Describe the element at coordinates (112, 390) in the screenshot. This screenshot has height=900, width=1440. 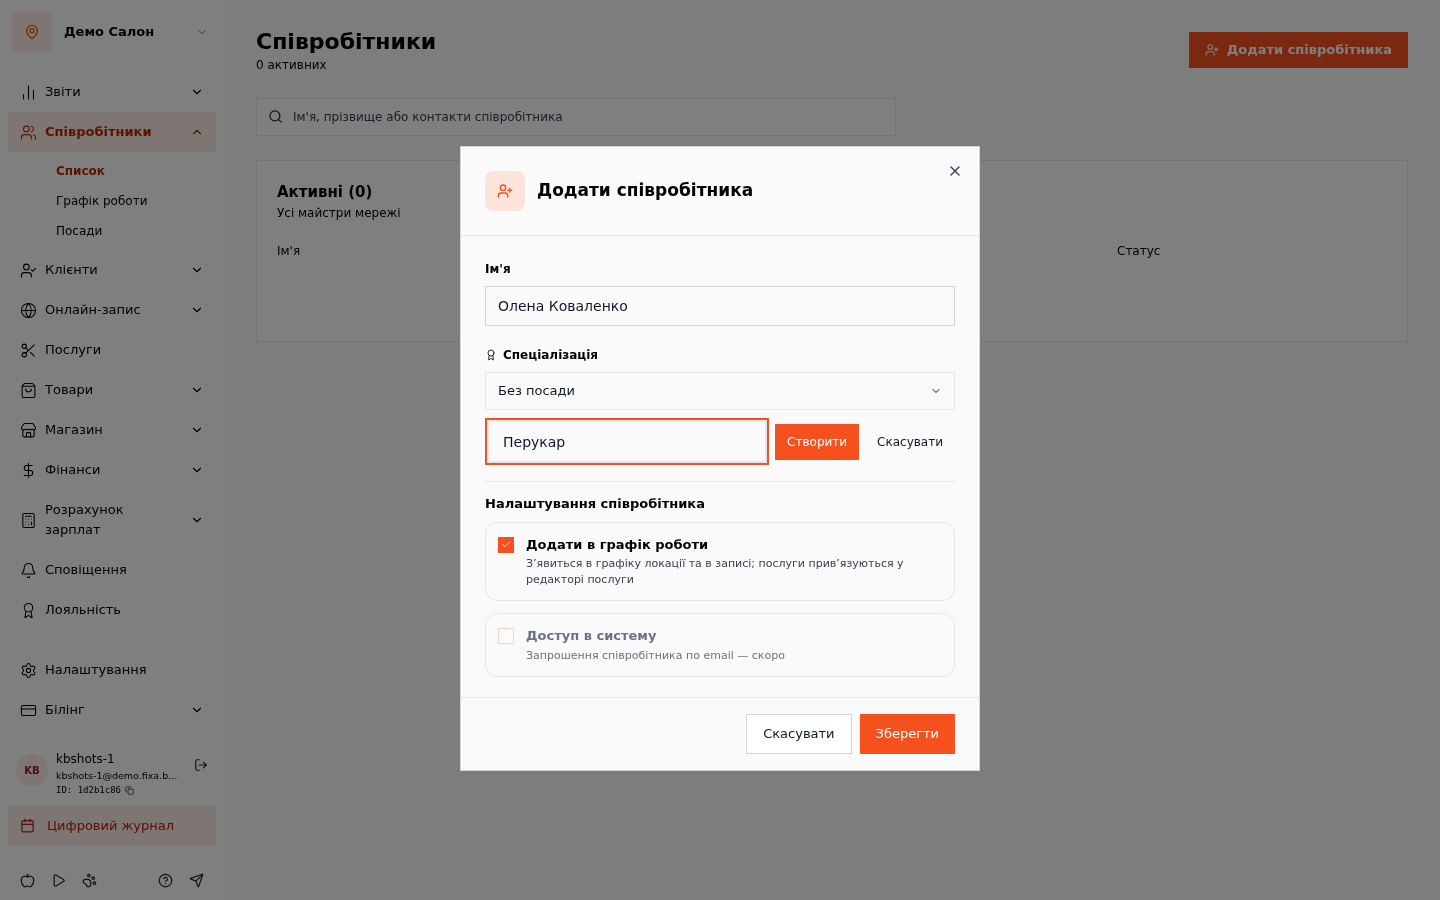
I see `nav-item: Товари` at that location.